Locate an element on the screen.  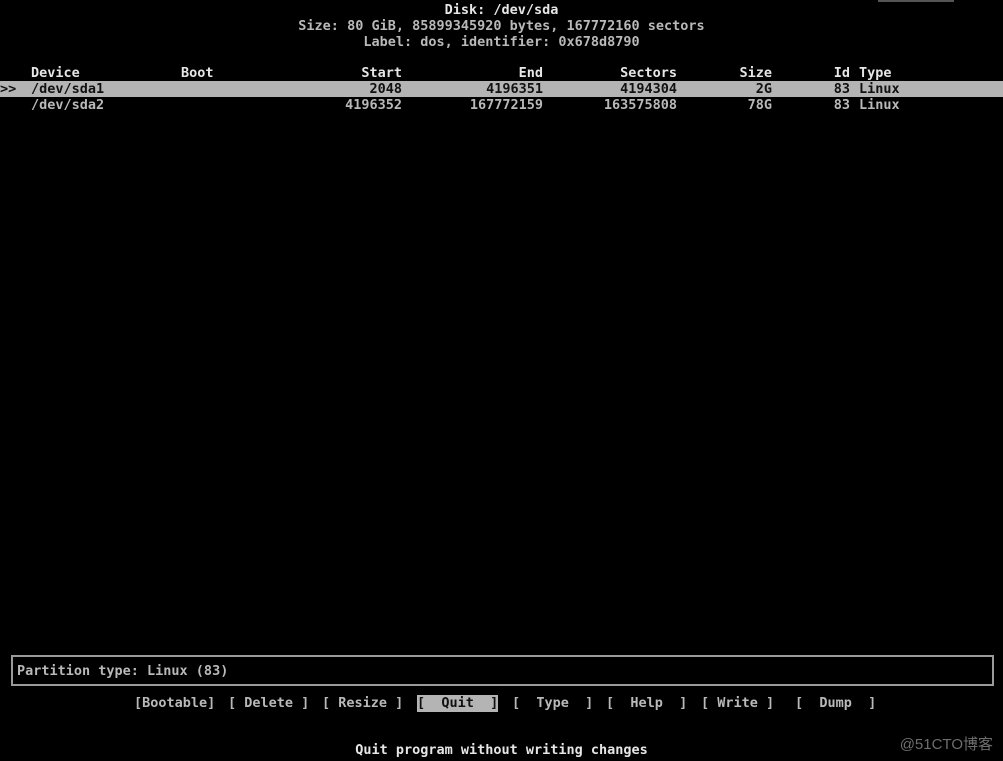
dump-button: [ Dump ] is located at coordinates (835, 703).